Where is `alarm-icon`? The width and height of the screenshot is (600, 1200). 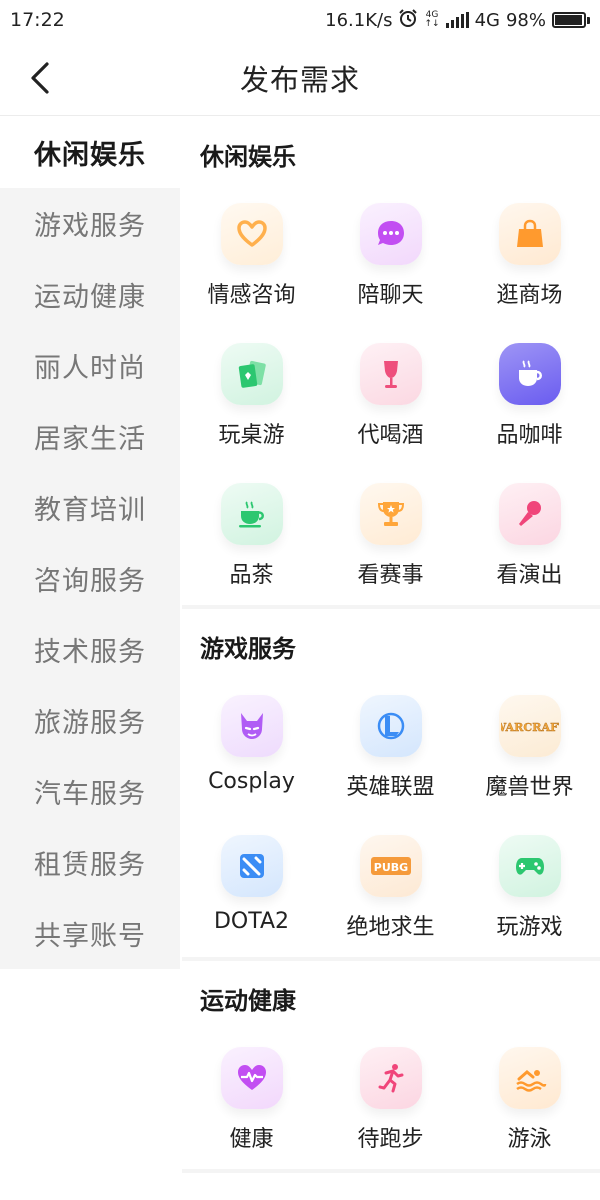
alarm-icon is located at coordinates (408, 20).